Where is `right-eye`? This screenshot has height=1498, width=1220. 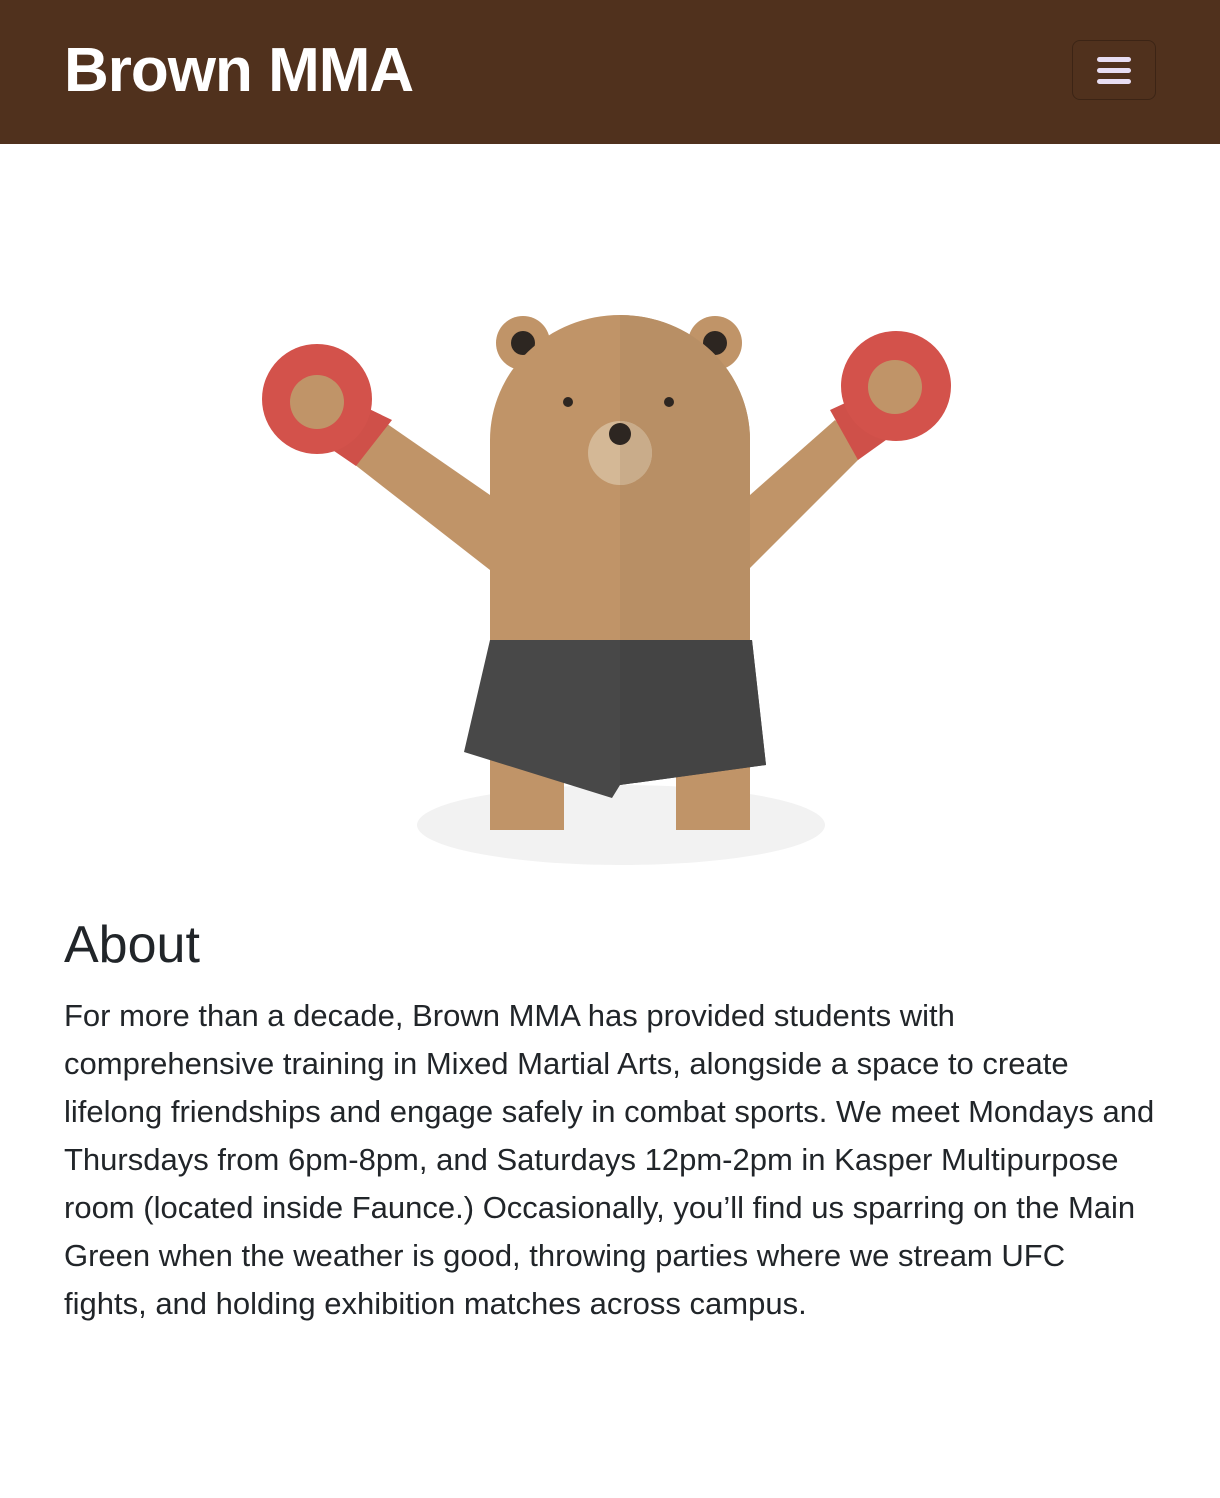 right-eye is located at coordinates (669, 402).